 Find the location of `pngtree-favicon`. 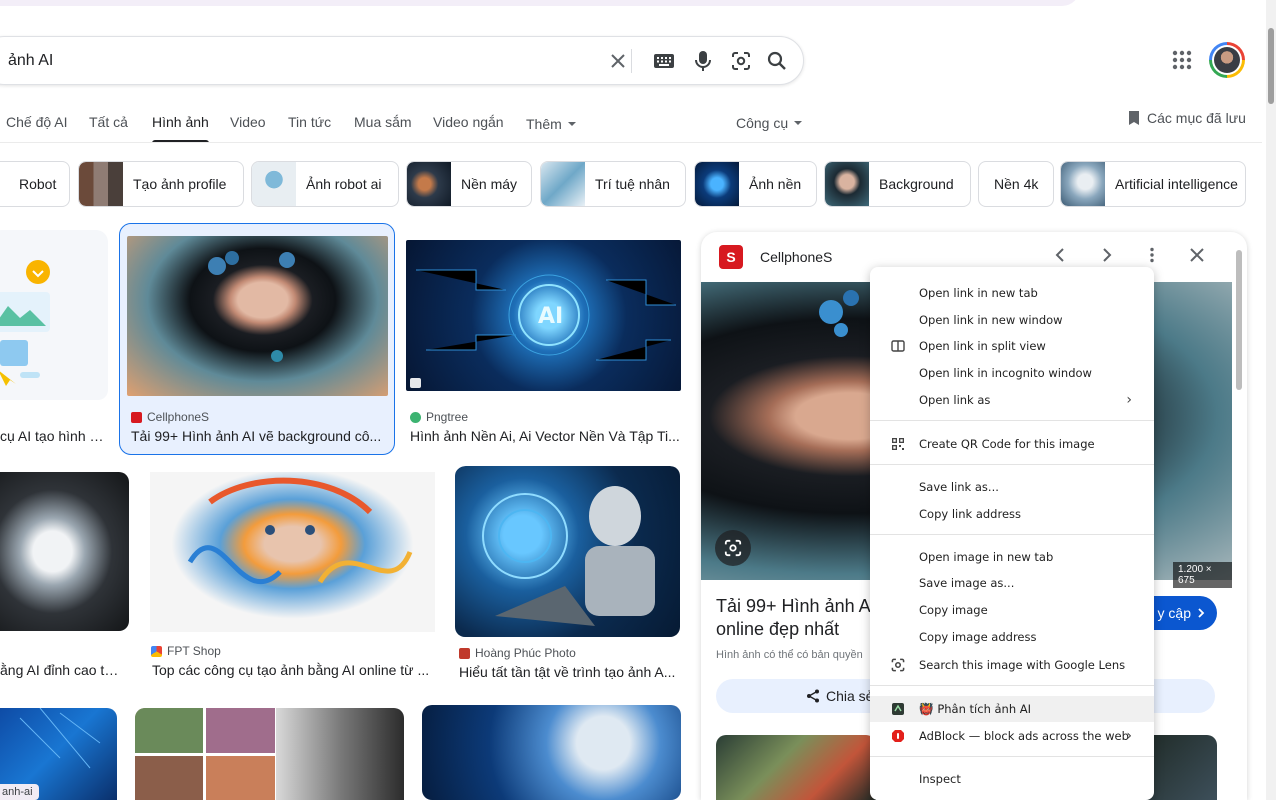

pngtree-favicon is located at coordinates (415, 417).